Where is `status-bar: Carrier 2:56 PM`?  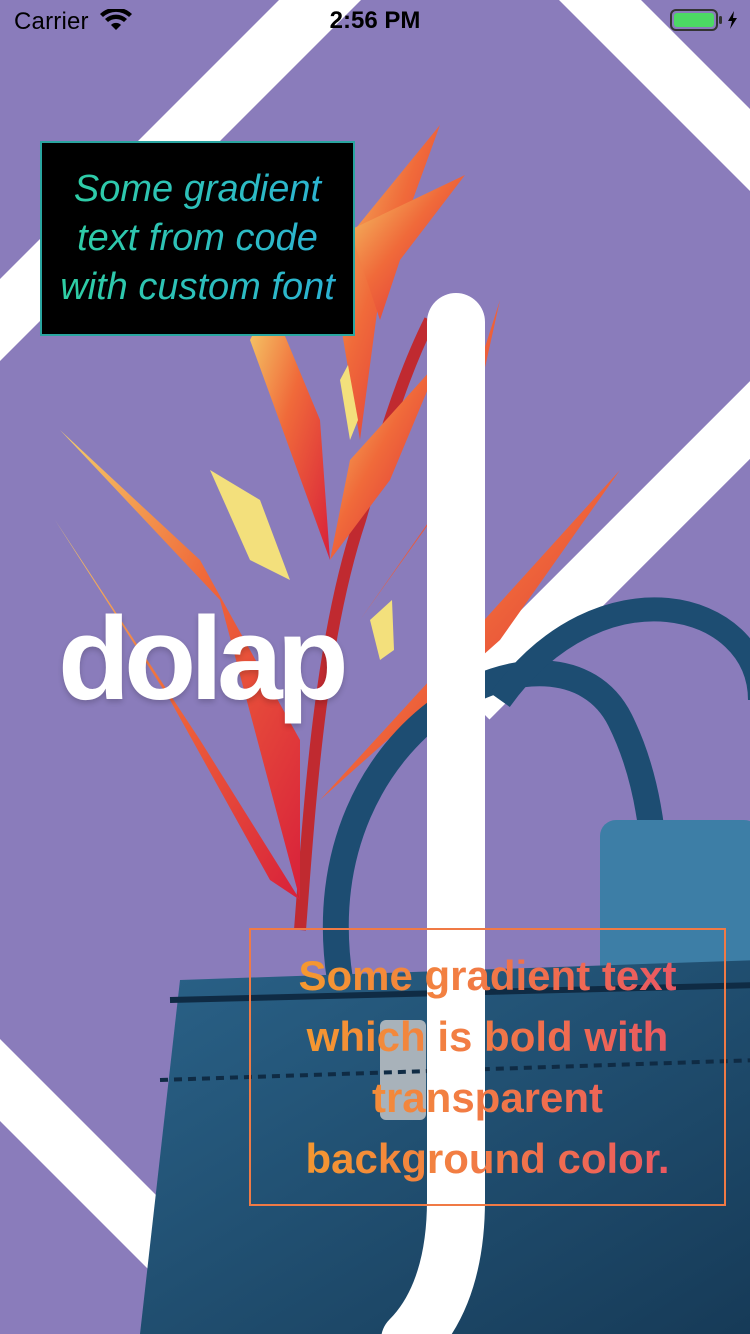 status-bar: Carrier 2:56 PM is located at coordinates (375, 20).